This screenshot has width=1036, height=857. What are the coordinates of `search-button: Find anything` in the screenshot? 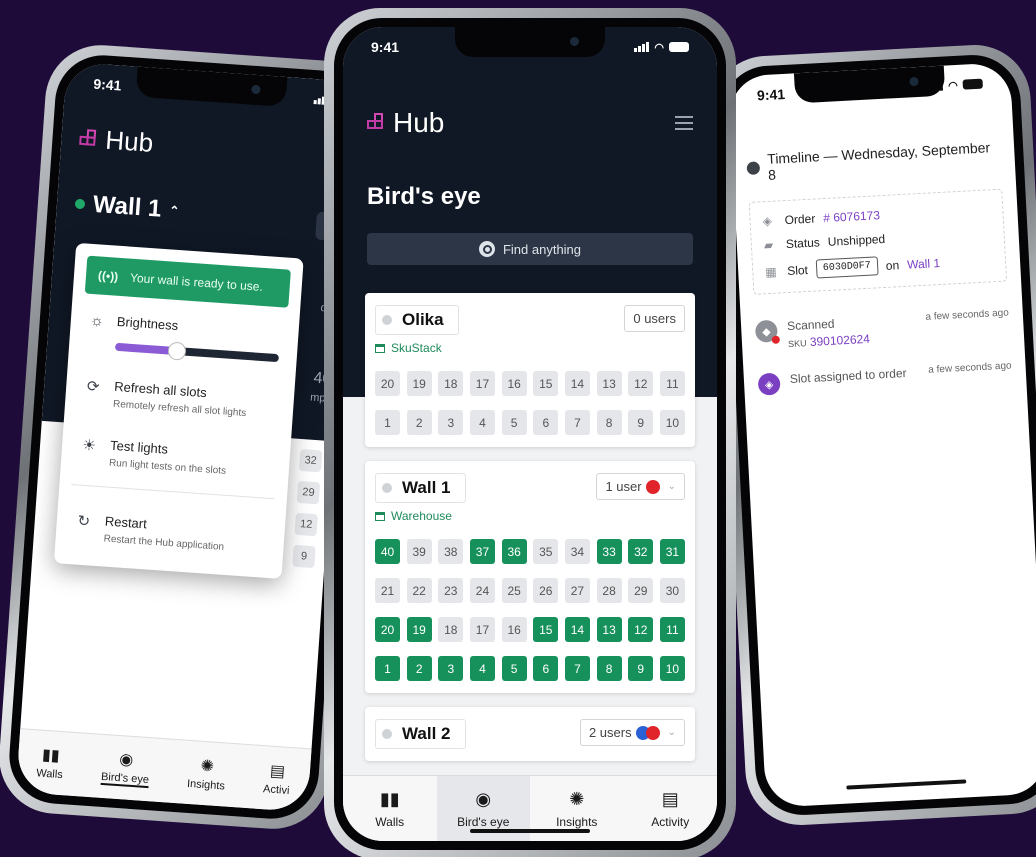 It's located at (530, 249).